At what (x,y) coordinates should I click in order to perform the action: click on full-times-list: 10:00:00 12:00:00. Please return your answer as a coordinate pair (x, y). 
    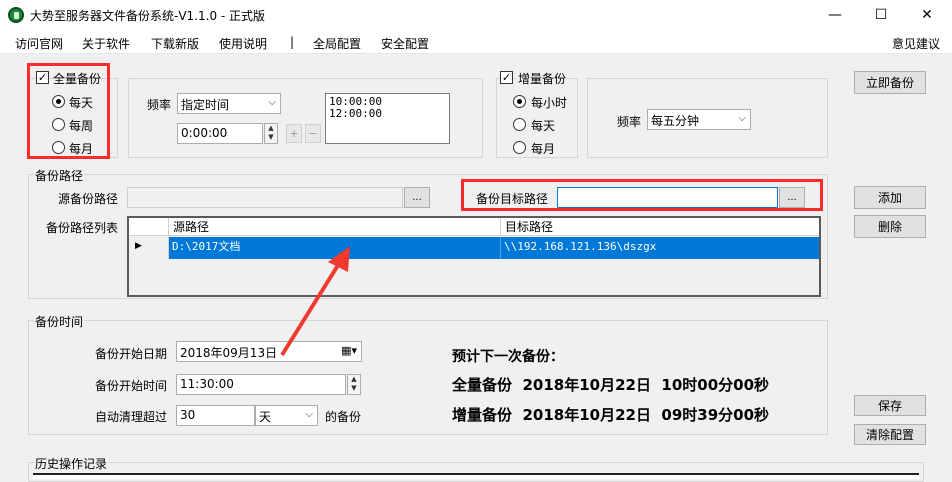
    Looking at the image, I should click on (387, 118).